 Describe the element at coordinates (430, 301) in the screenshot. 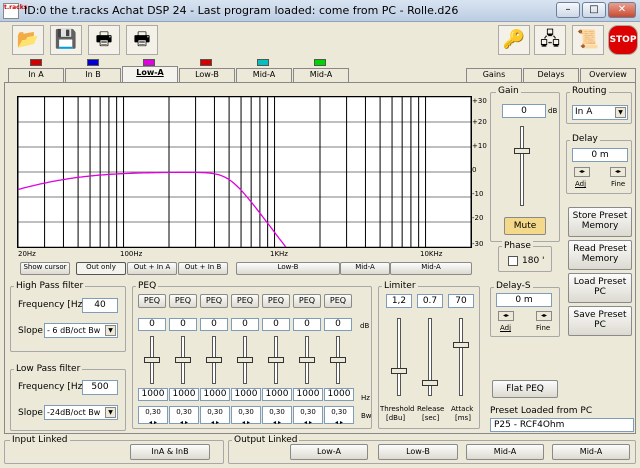

I see `release-field: 0.7` at that location.